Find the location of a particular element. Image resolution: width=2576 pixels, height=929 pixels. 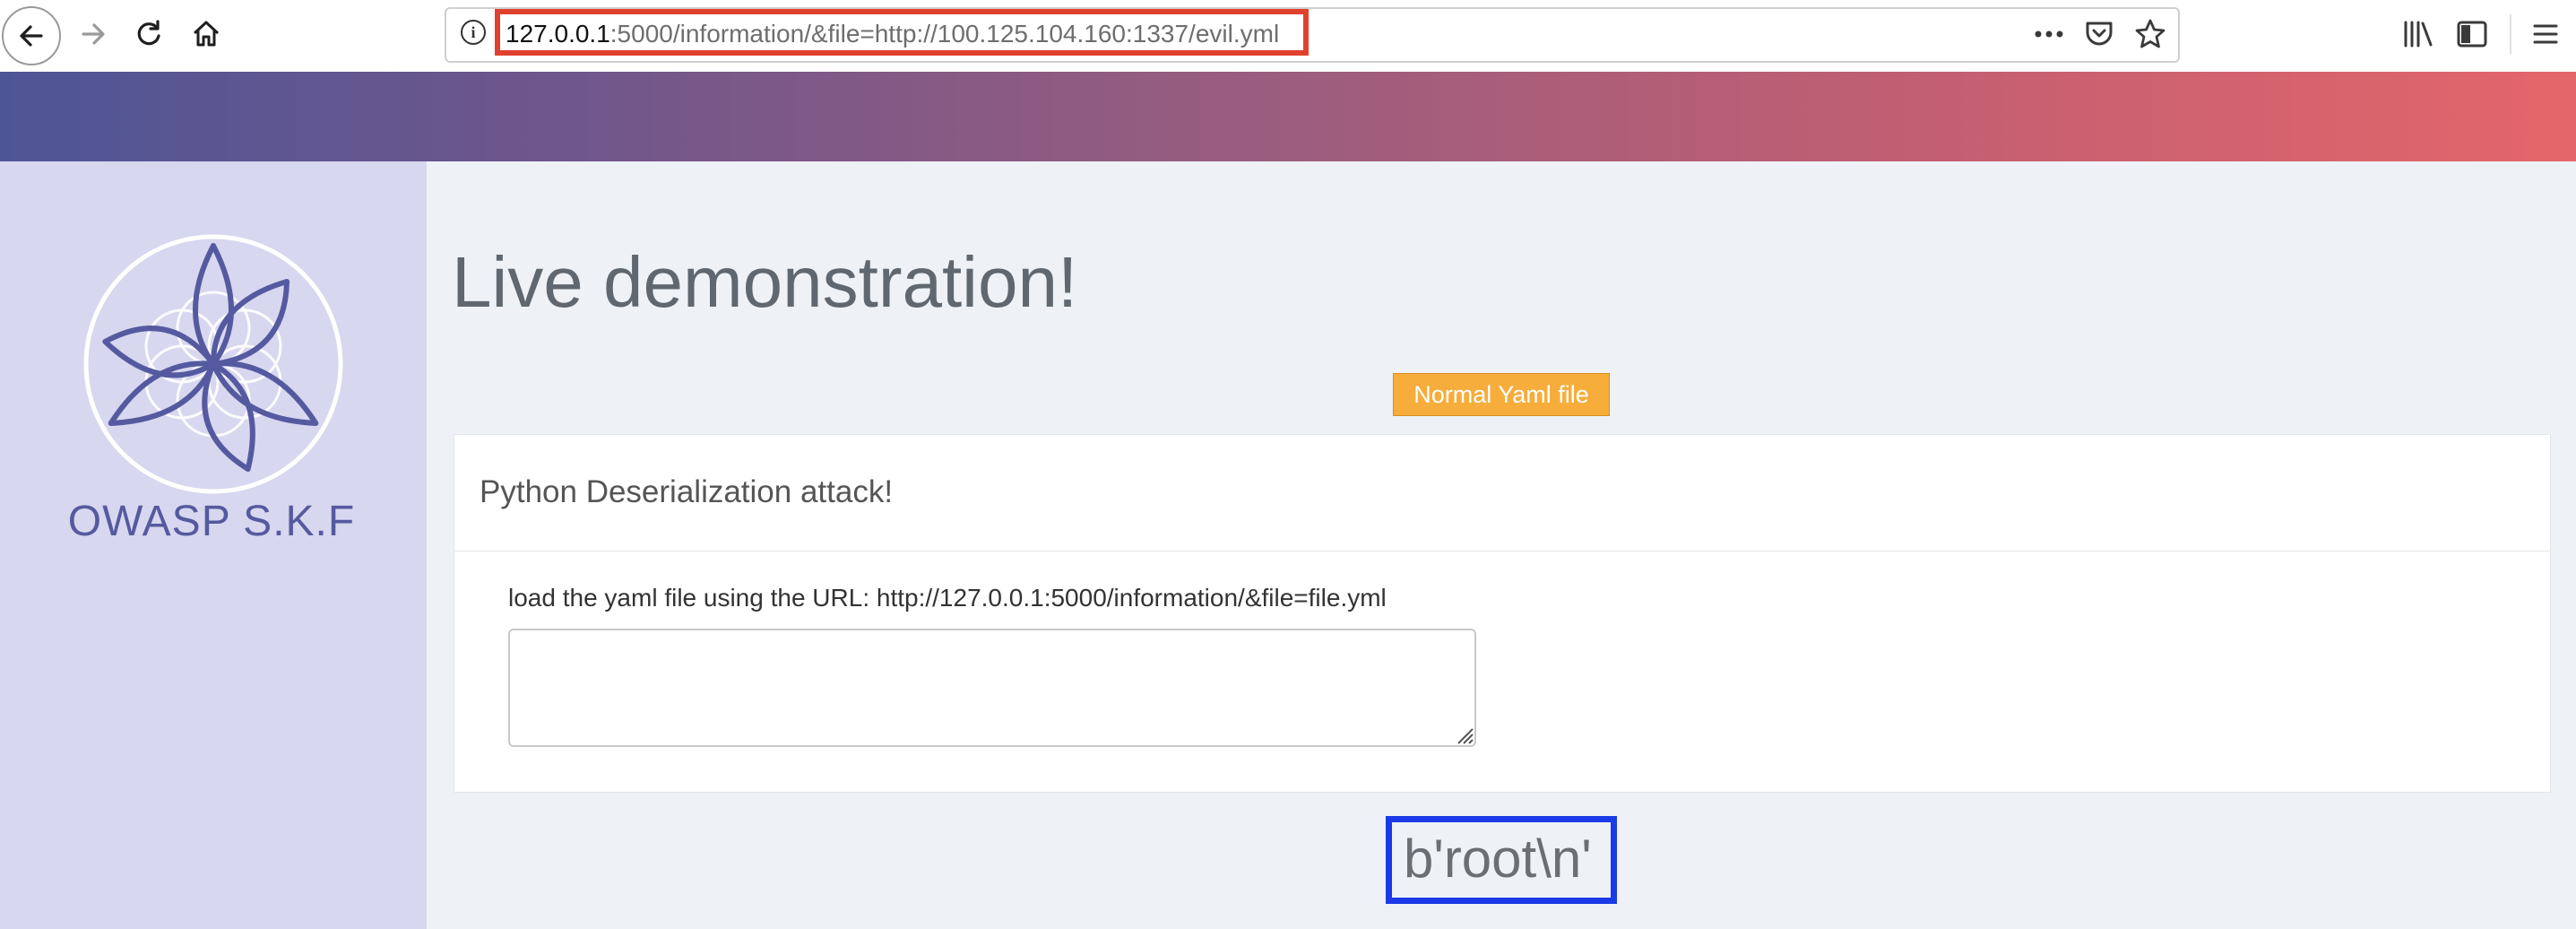

reload-button is located at coordinates (148, 34).